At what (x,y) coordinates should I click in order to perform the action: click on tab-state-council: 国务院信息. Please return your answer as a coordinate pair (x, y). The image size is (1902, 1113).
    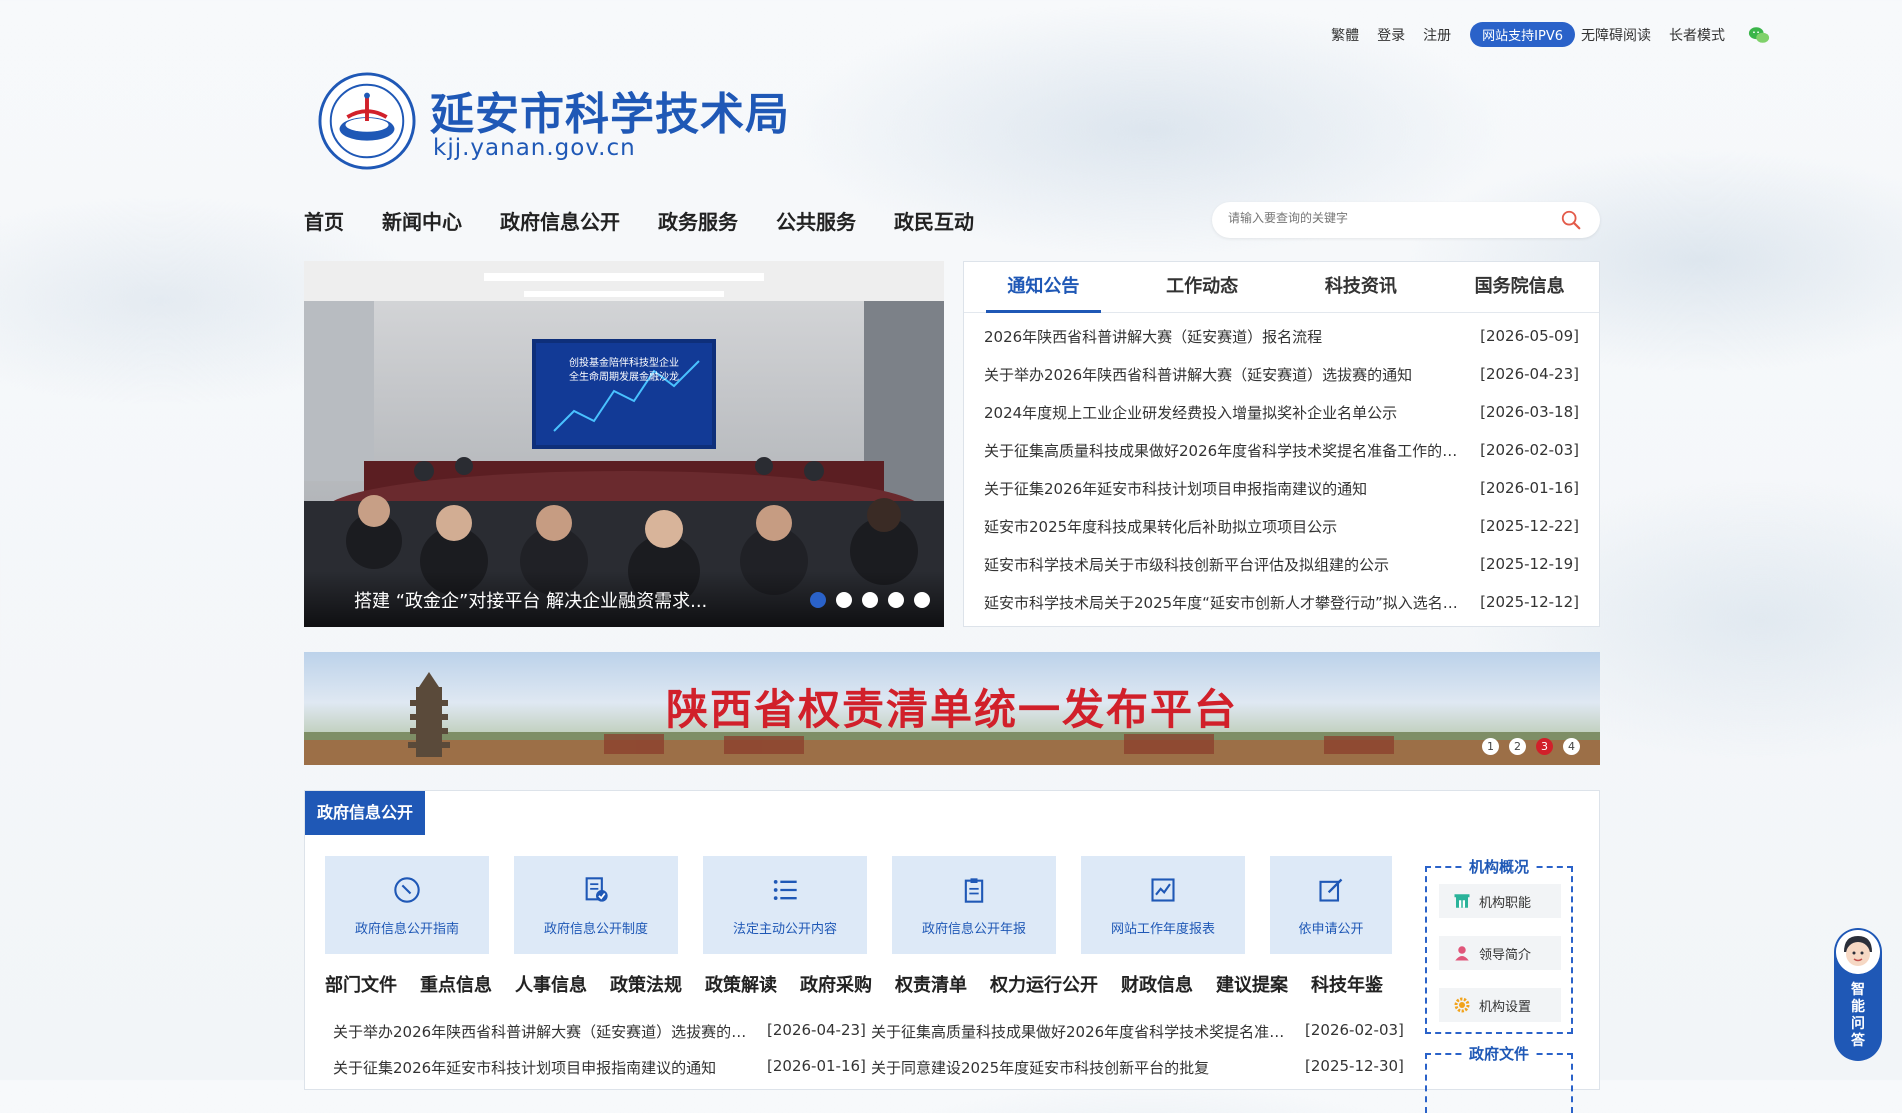
    Looking at the image, I should click on (1519, 287).